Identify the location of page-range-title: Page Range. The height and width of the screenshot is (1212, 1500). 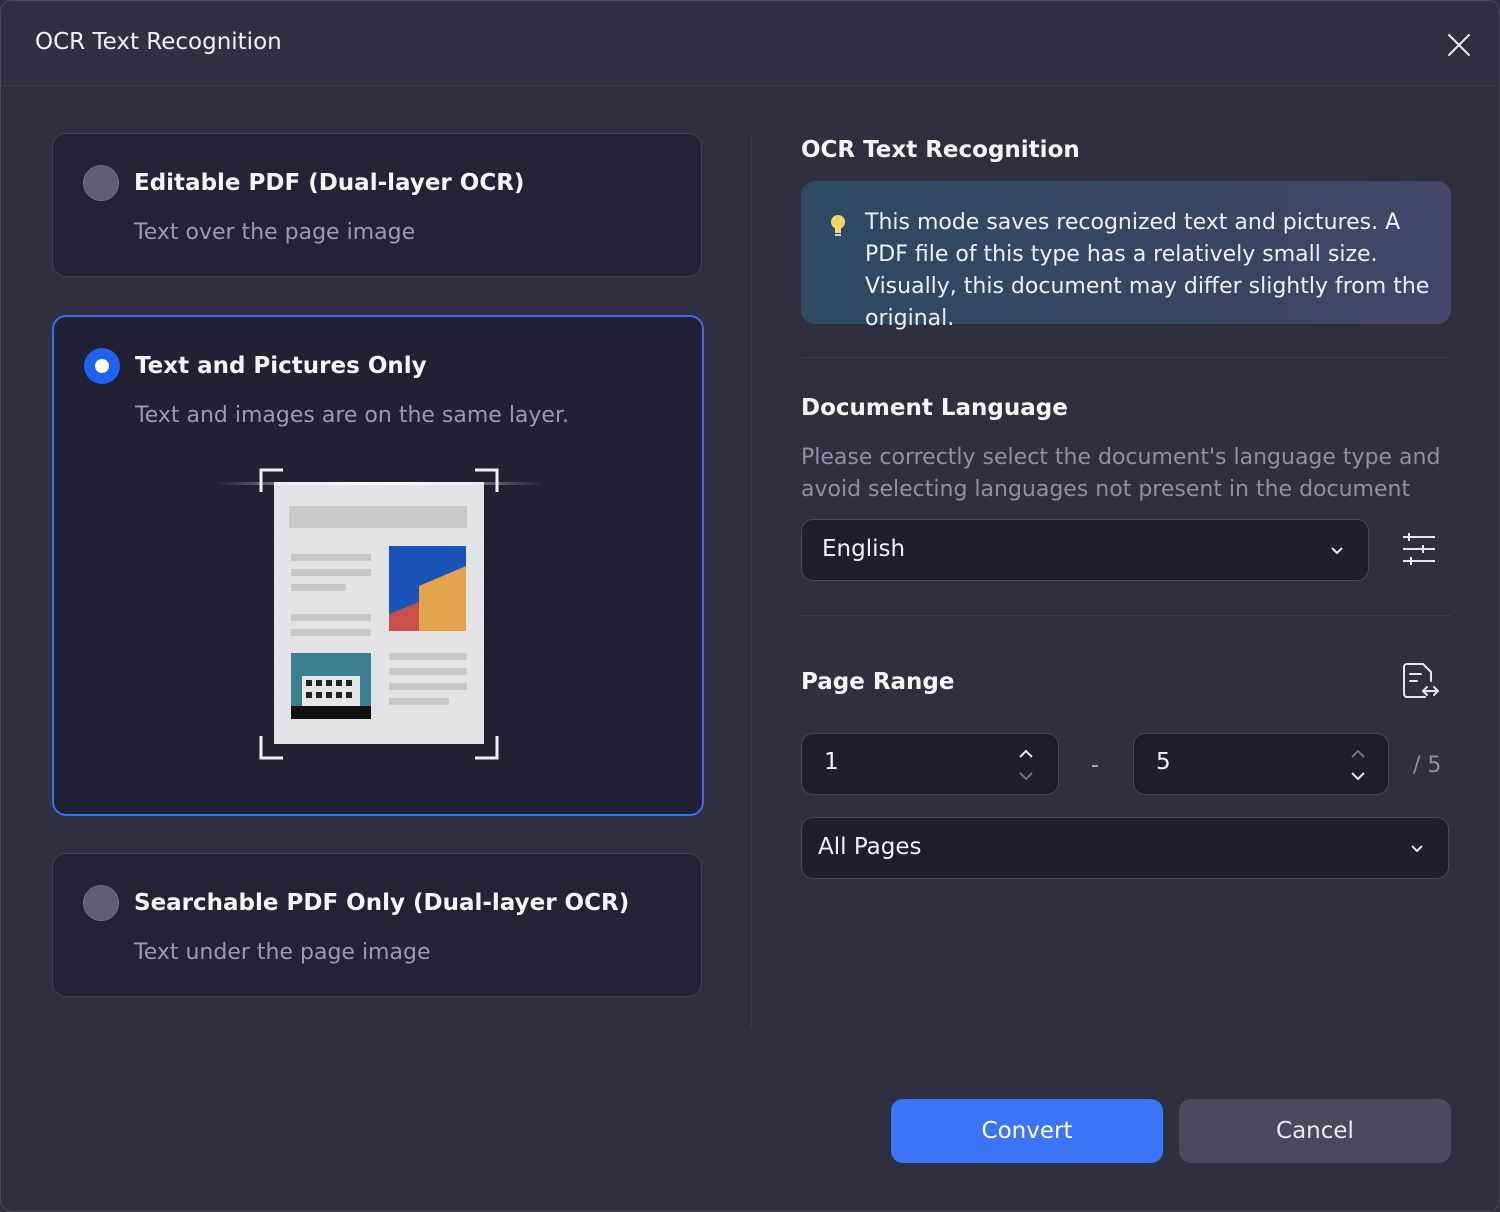
(878, 682).